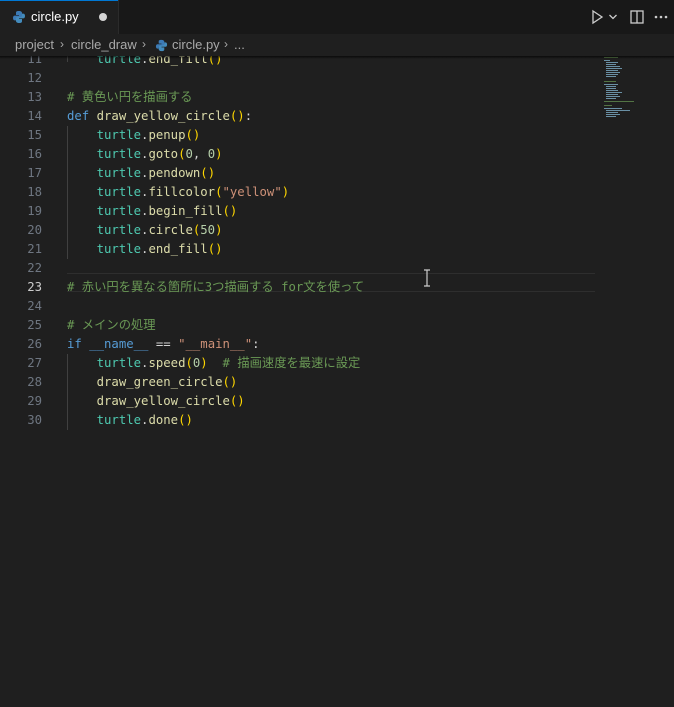 Image resolution: width=674 pixels, height=707 pixels. Describe the element at coordinates (55, 16) in the screenshot. I see `tab-label: circle.py` at that location.